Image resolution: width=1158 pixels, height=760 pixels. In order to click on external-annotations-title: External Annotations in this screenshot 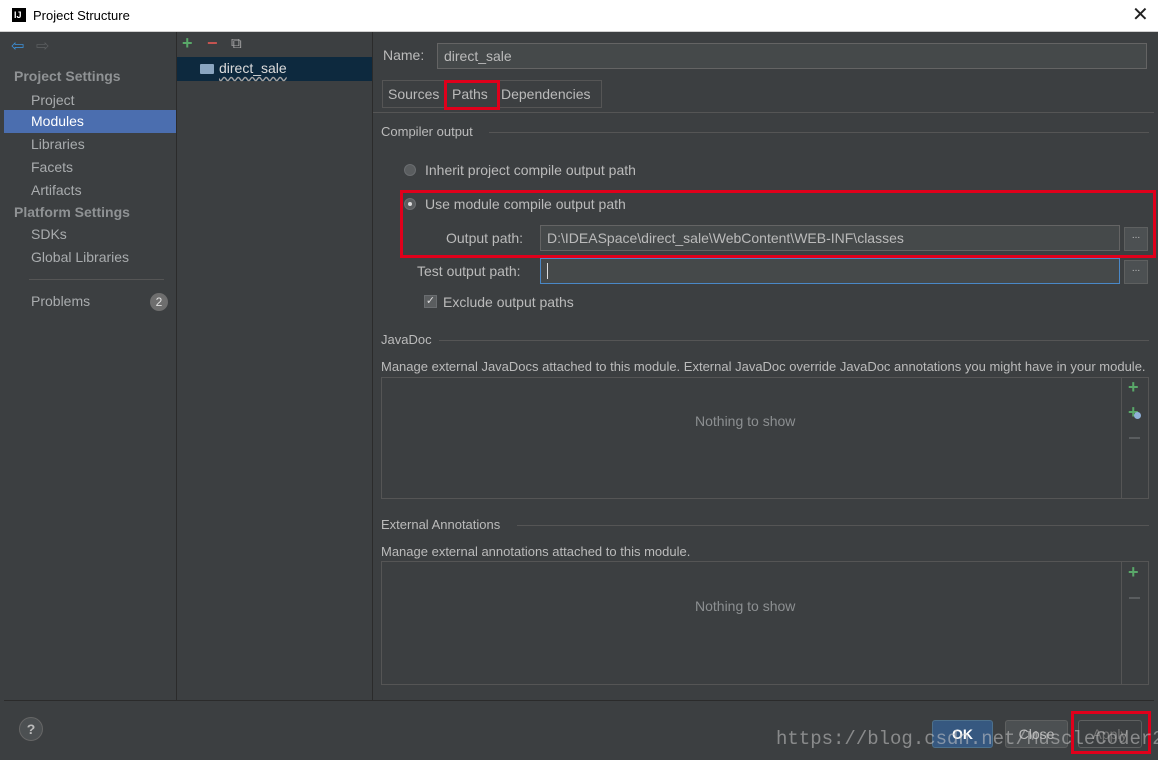, I will do `click(441, 524)`.